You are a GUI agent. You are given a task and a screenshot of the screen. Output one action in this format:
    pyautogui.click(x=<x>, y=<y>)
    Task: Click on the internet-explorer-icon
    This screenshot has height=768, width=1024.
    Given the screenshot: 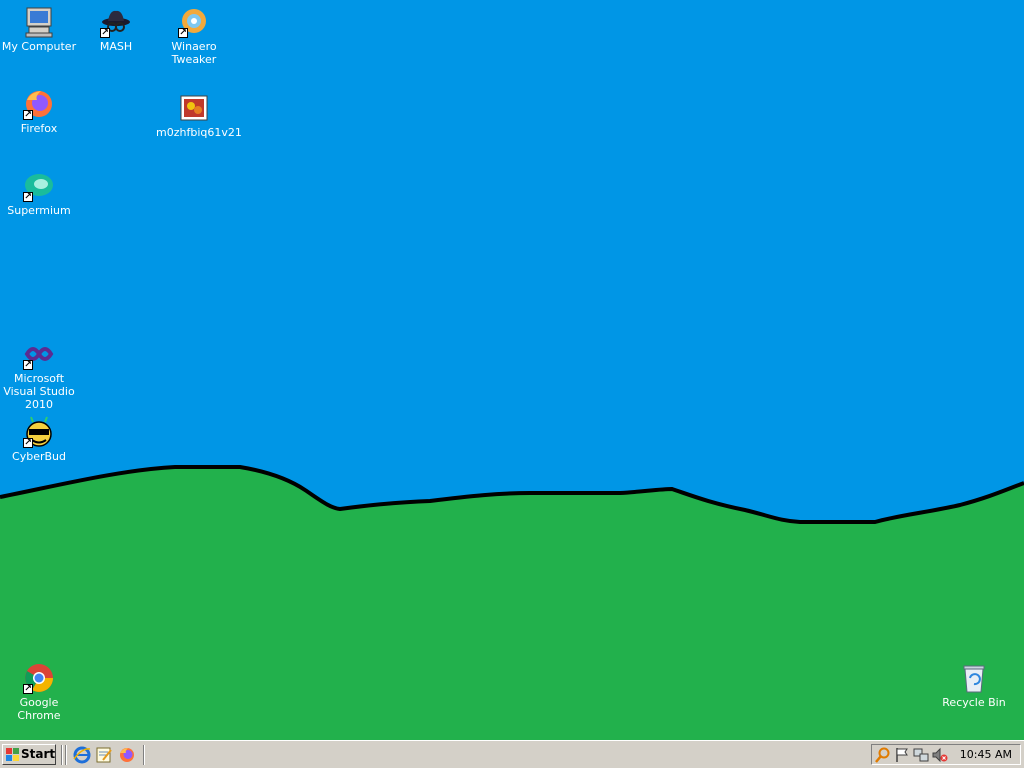 What is the action you would take?
    pyautogui.click(x=82, y=755)
    